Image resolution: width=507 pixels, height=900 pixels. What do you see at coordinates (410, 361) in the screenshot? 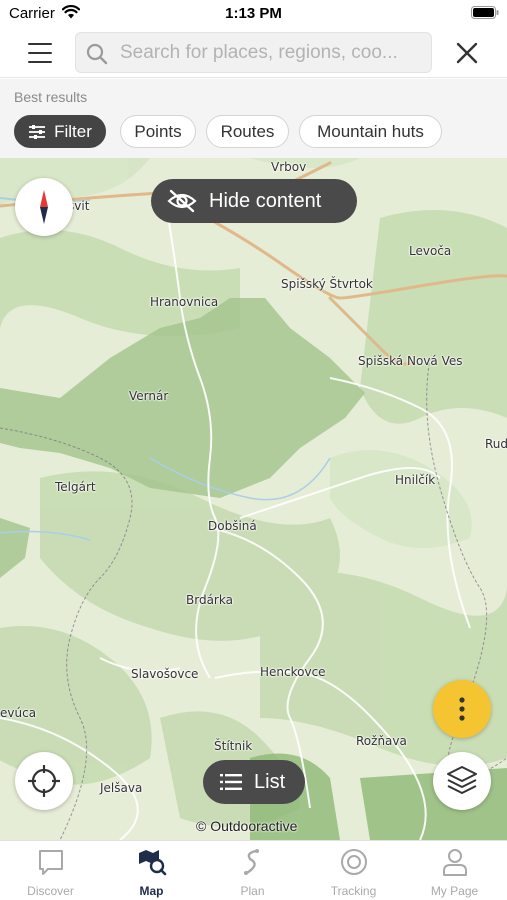
I see `place-label: Spišská Nová Ves` at bounding box center [410, 361].